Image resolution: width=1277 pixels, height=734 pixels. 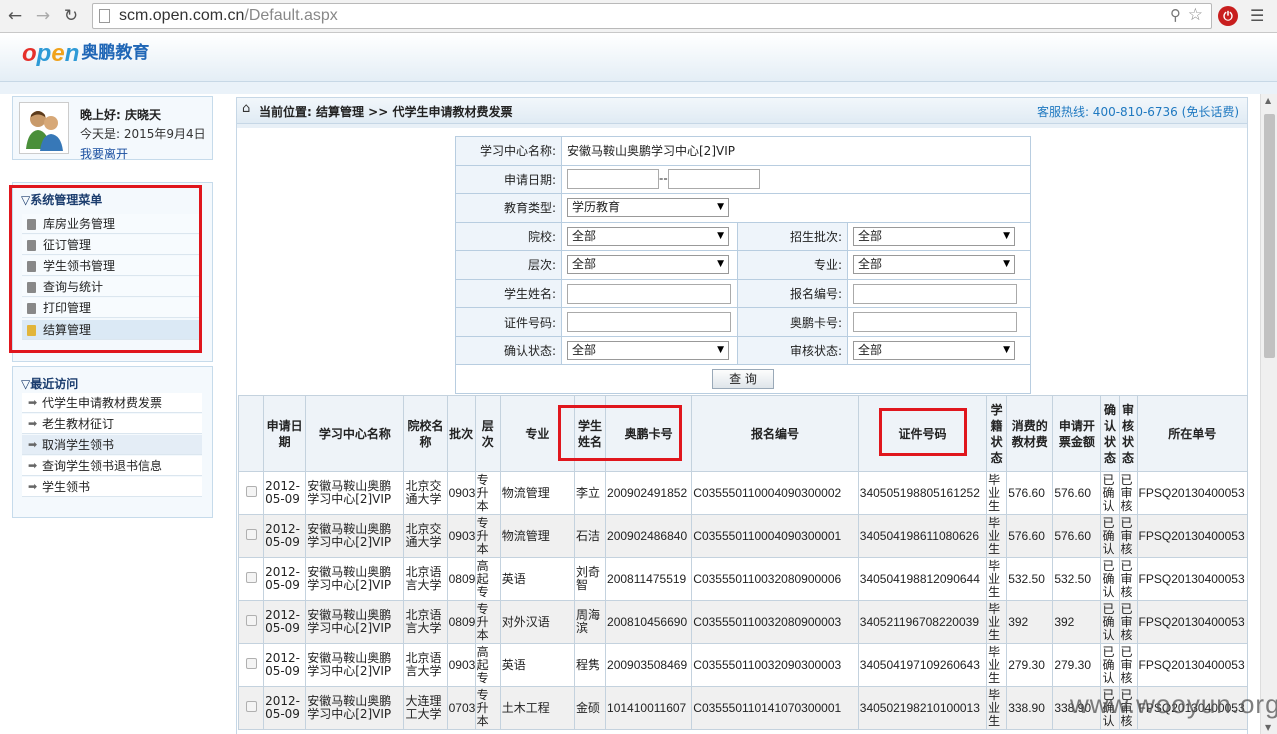 I want to click on recent-item-invoice: ➡ 代学生申请教材费发票, so click(x=112, y=403).